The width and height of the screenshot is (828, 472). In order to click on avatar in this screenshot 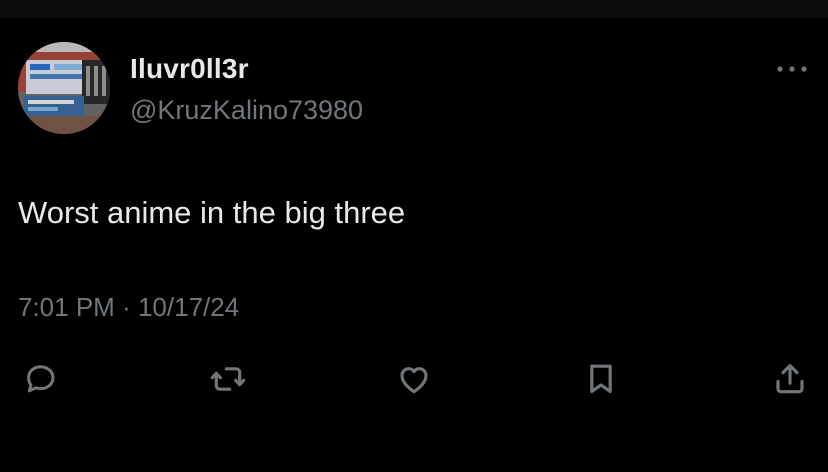, I will do `click(64, 88)`.